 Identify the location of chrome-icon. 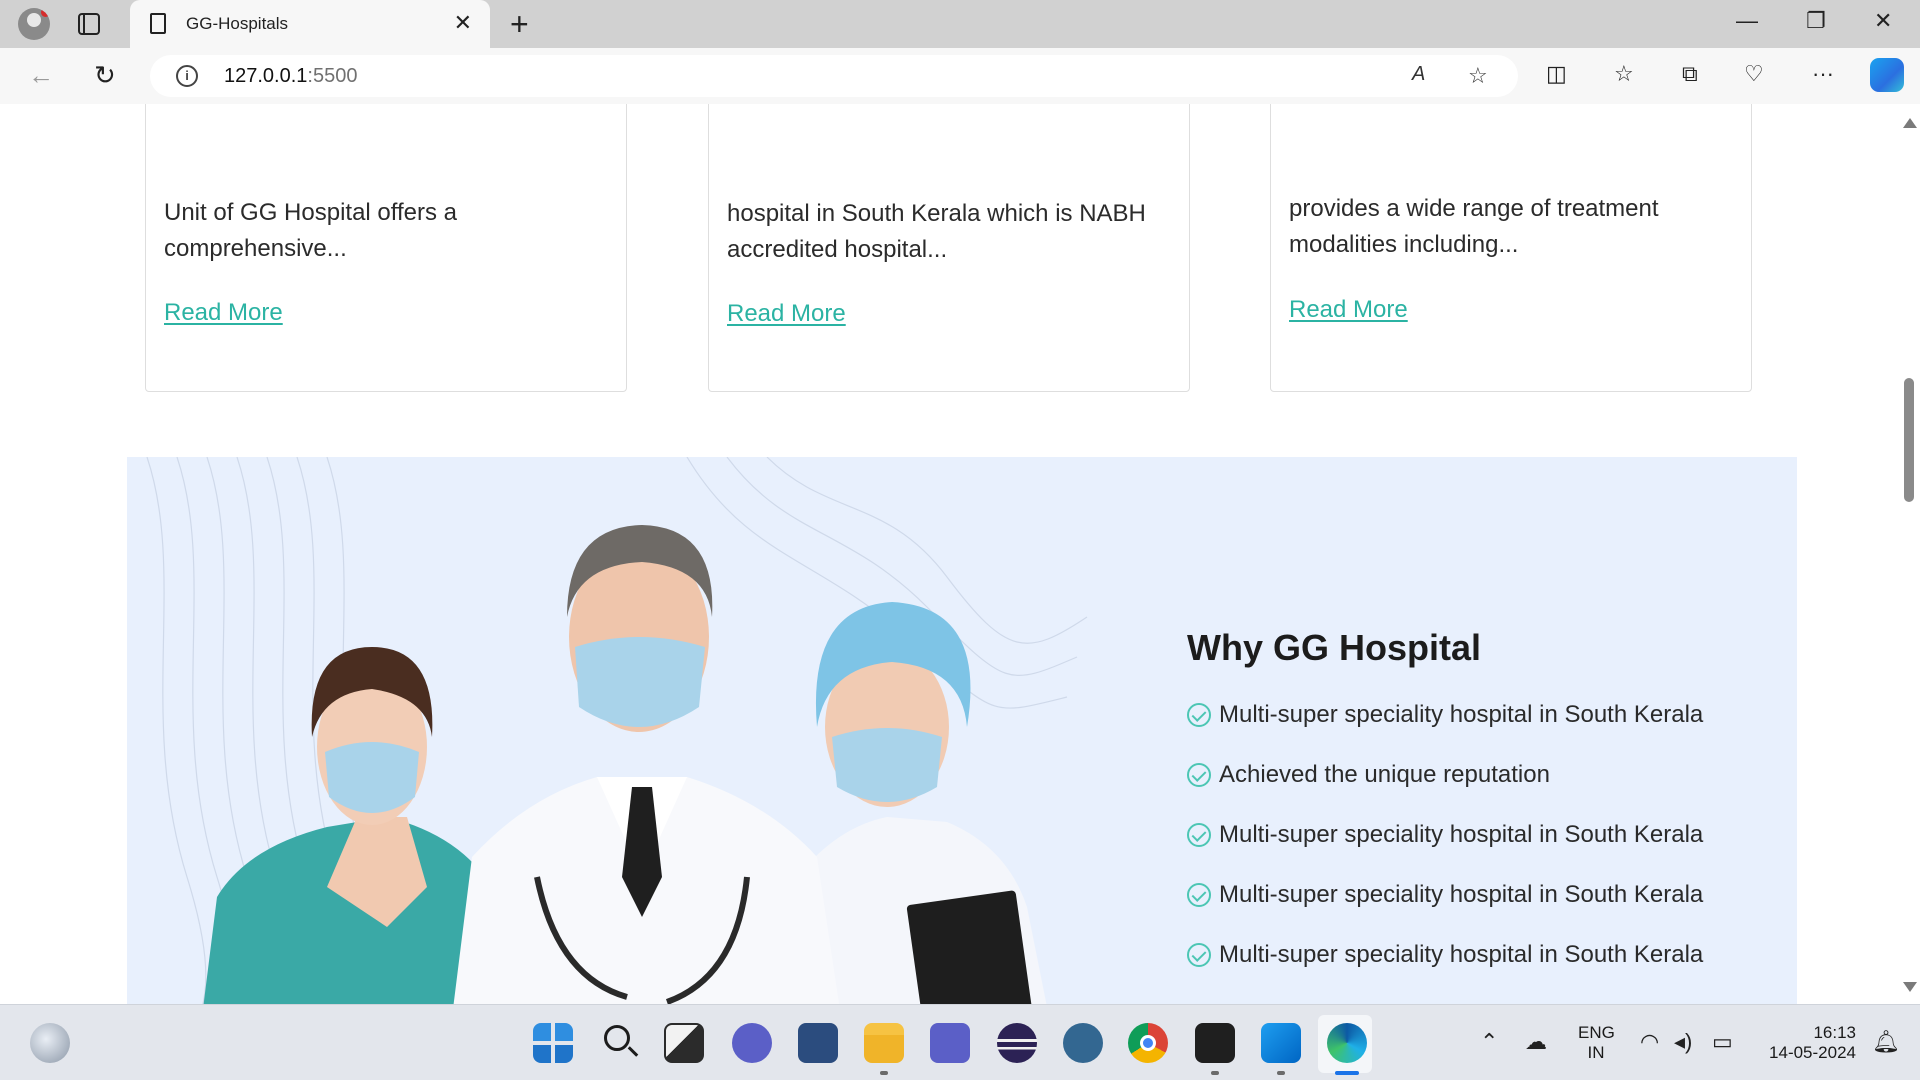
(1148, 1043).